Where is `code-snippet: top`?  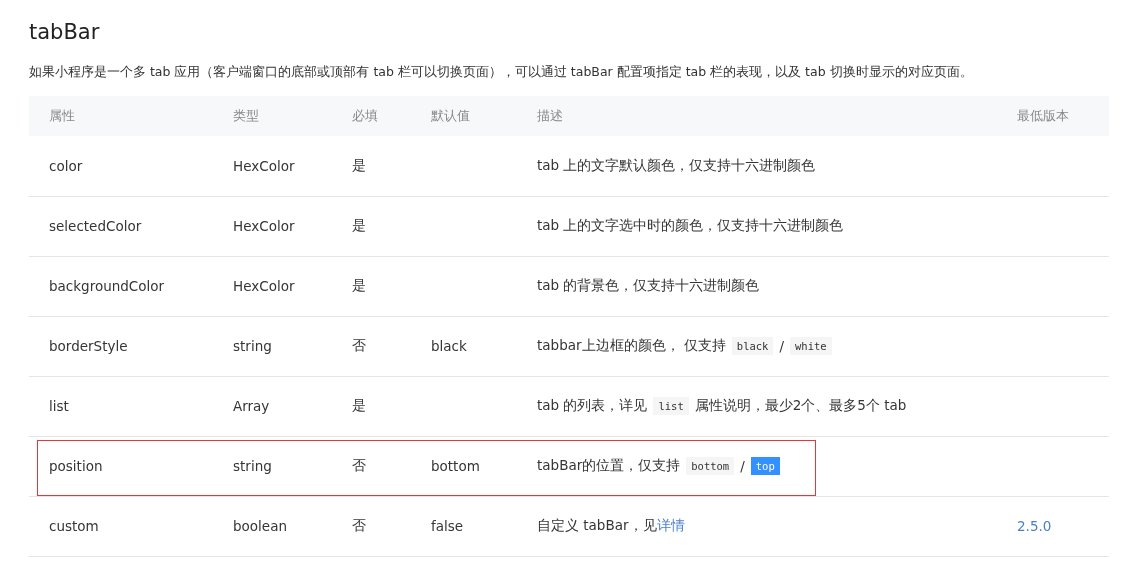 code-snippet: top is located at coordinates (765, 466).